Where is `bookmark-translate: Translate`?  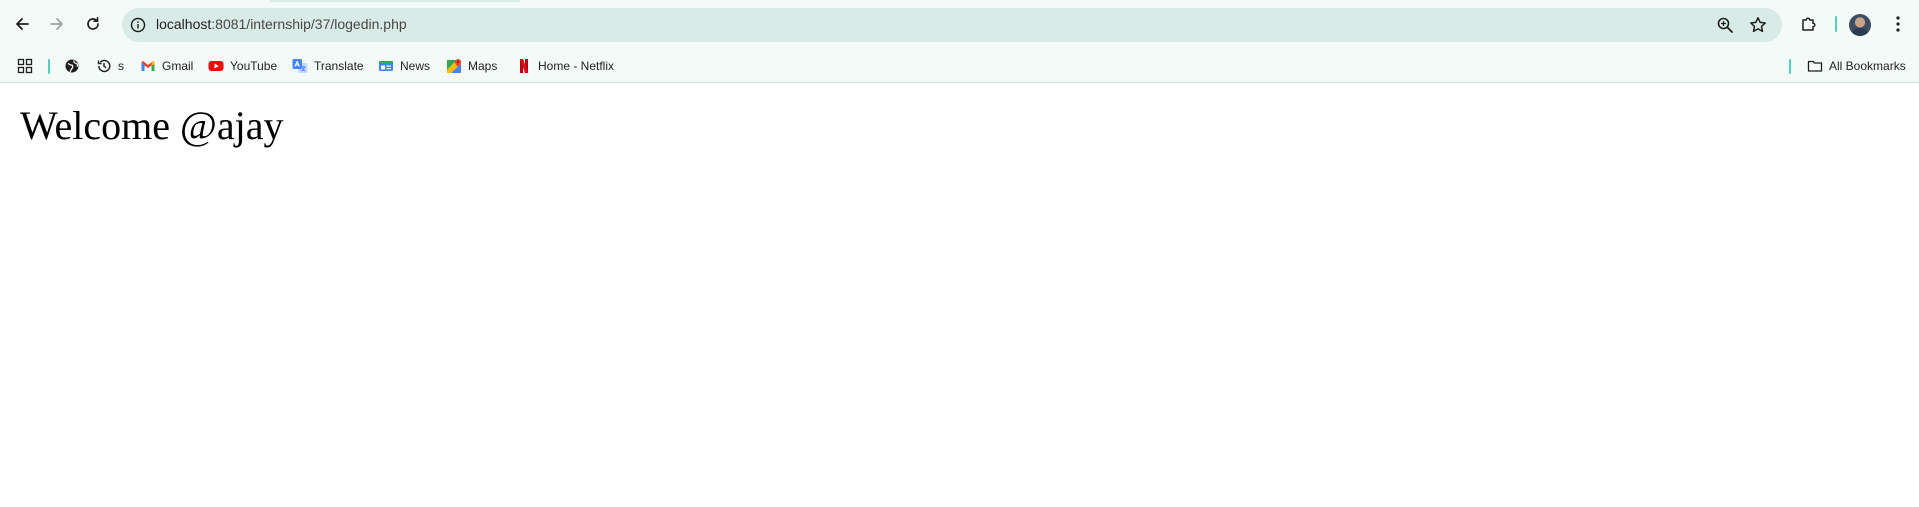 bookmark-translate: Translate is located at coordinates (328, 66).